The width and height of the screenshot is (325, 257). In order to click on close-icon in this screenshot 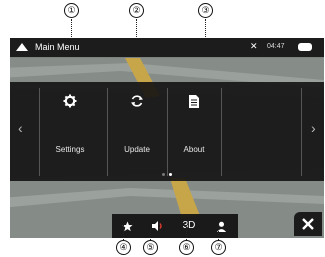, I will do `click(308, 224)`.